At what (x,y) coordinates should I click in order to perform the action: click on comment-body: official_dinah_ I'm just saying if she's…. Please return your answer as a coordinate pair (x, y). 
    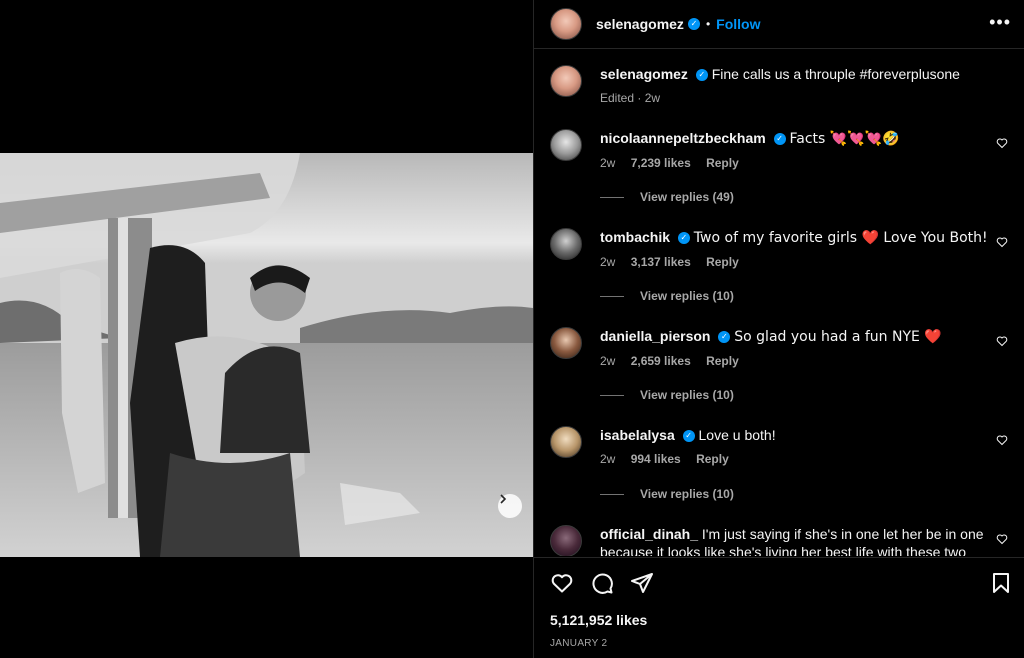
    Looking at the image, I should click on (795, 540).